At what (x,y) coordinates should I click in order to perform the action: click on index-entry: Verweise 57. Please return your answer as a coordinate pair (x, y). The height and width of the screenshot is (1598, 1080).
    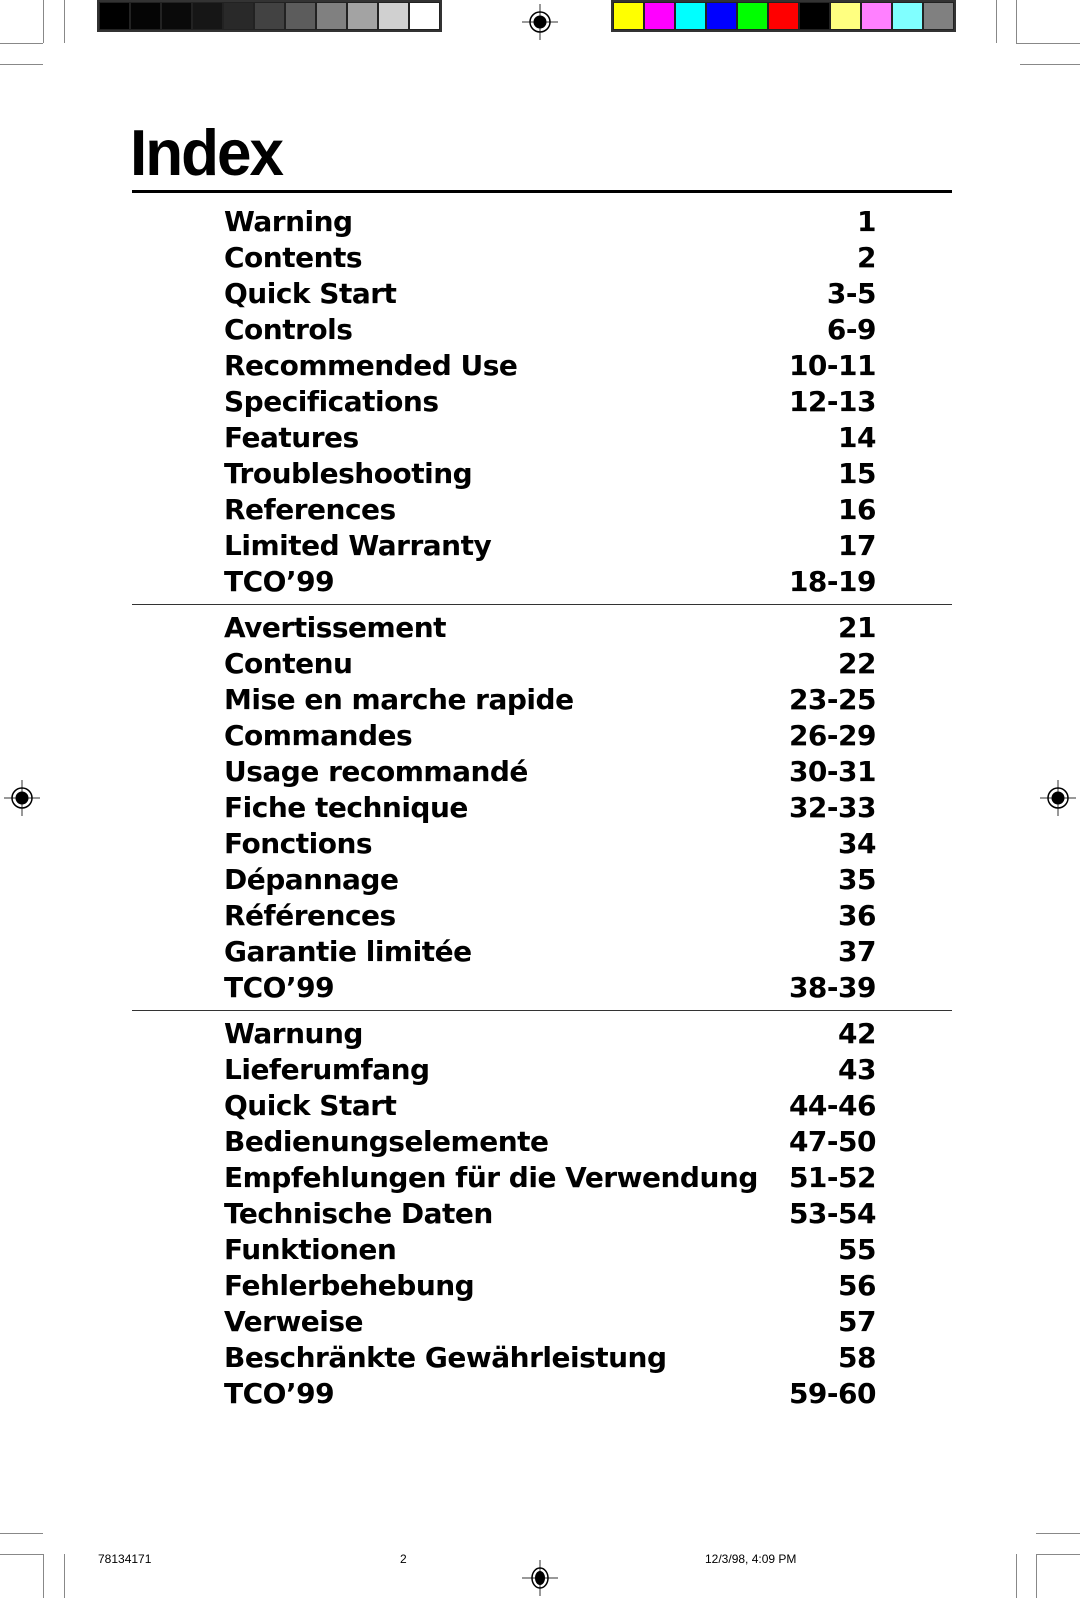
    Looking at the image, I should click on (550, 1322).